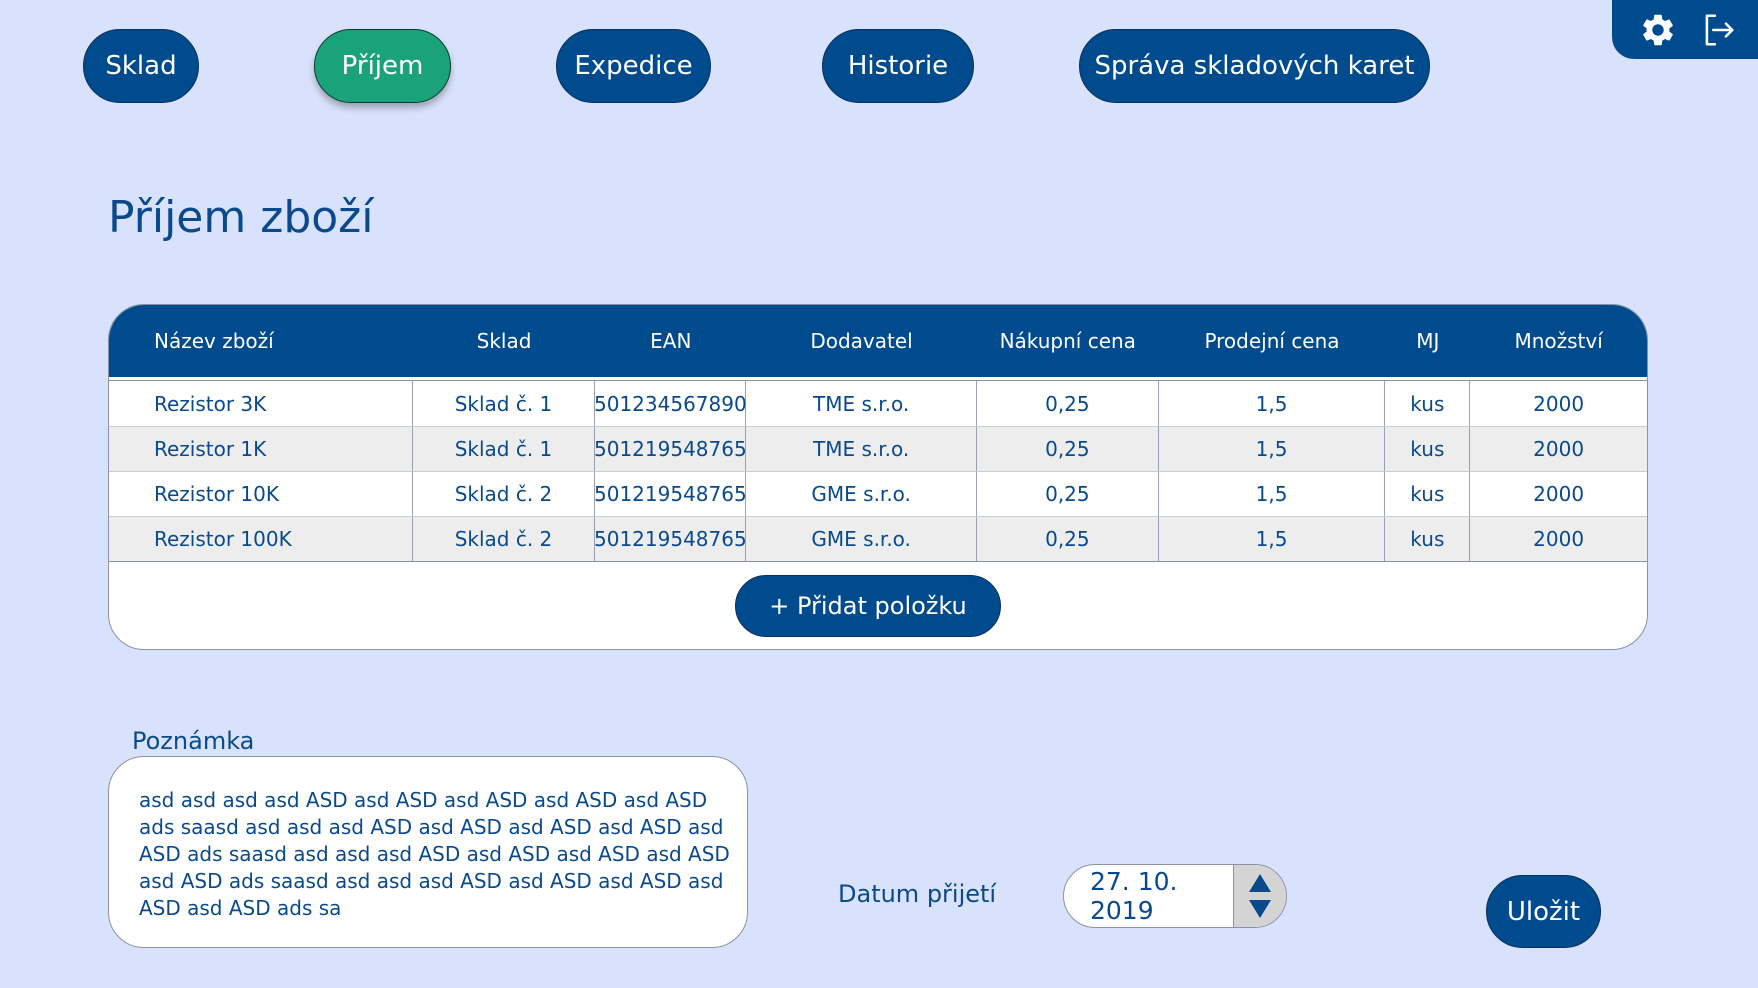  What do you see at coordinates (633, 66) in the screenshot?
I see `nav-expedice-button: Expedice` at bounding box center [633, 66].